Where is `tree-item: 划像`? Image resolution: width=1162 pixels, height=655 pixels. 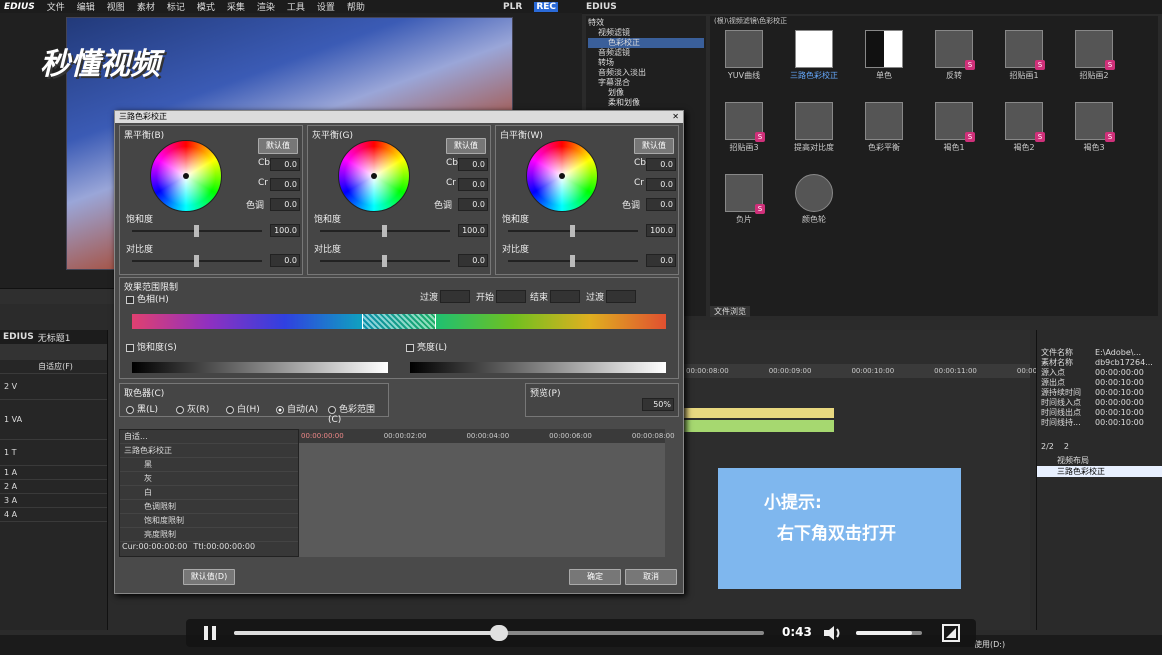
tree-item: 划像 is located at coordinates (646, 93).